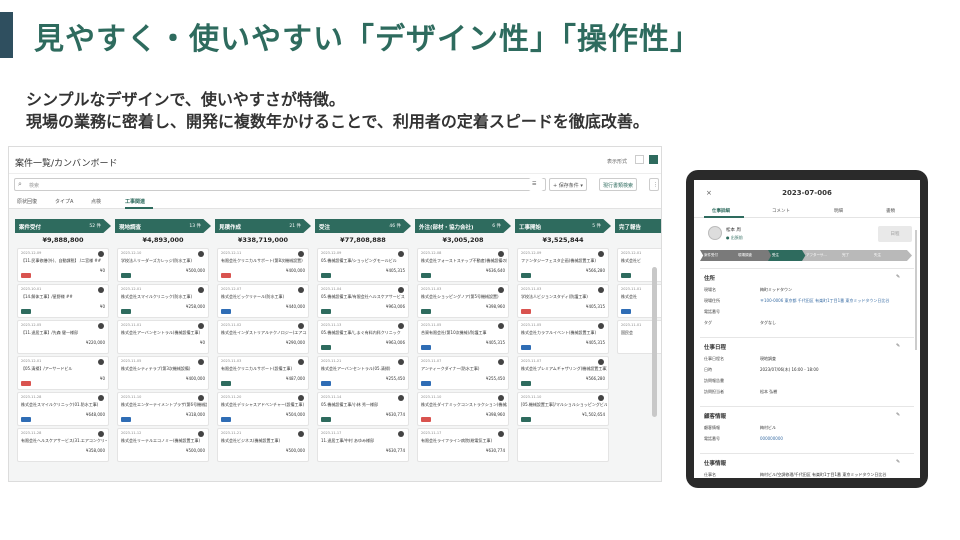 The height and width of the screenshot is (540, 960). What do you see at coordinates (916, 290) in the screenshot?
I see `detail-scrollbar` at bounding box center [916, 290].